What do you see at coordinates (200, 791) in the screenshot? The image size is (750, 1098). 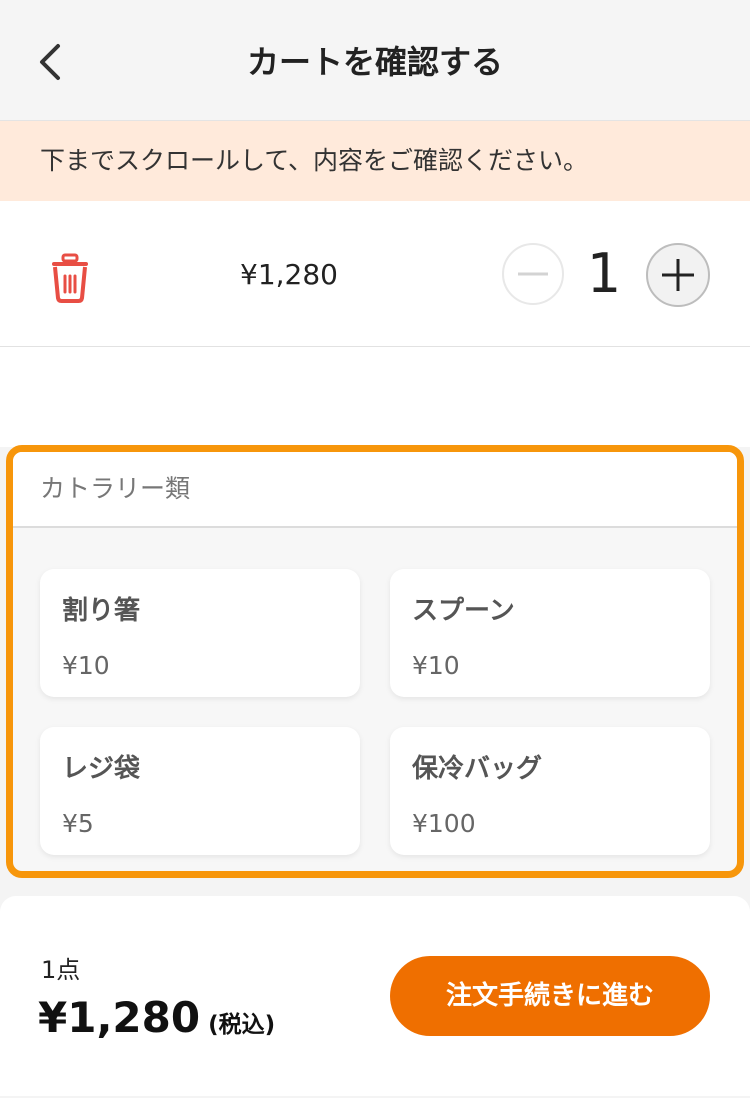 I see `cutlery-option-plastic-bag: レジ袋 ¥5` at bounding box center [200, 791].